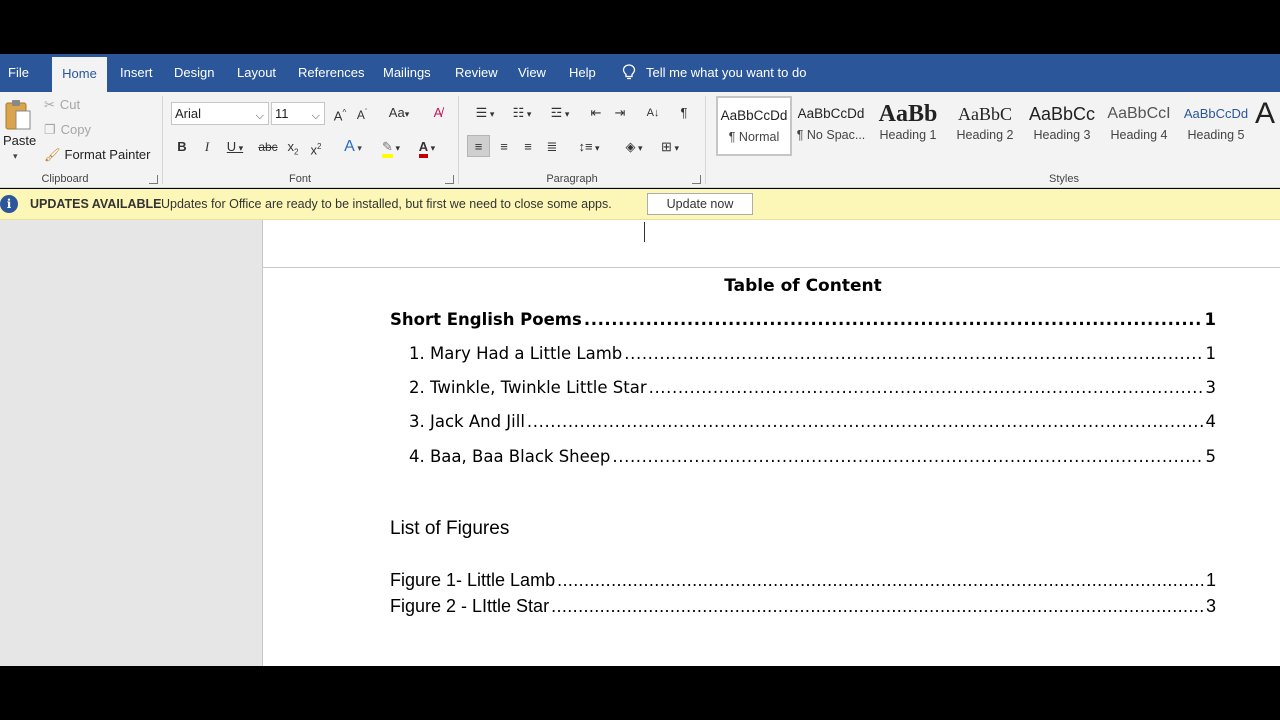  Describe the element at coordinates (1216, 126) in the screenshot. I see `style-heading-5: AaBbCcDd Heading 5` at that location.